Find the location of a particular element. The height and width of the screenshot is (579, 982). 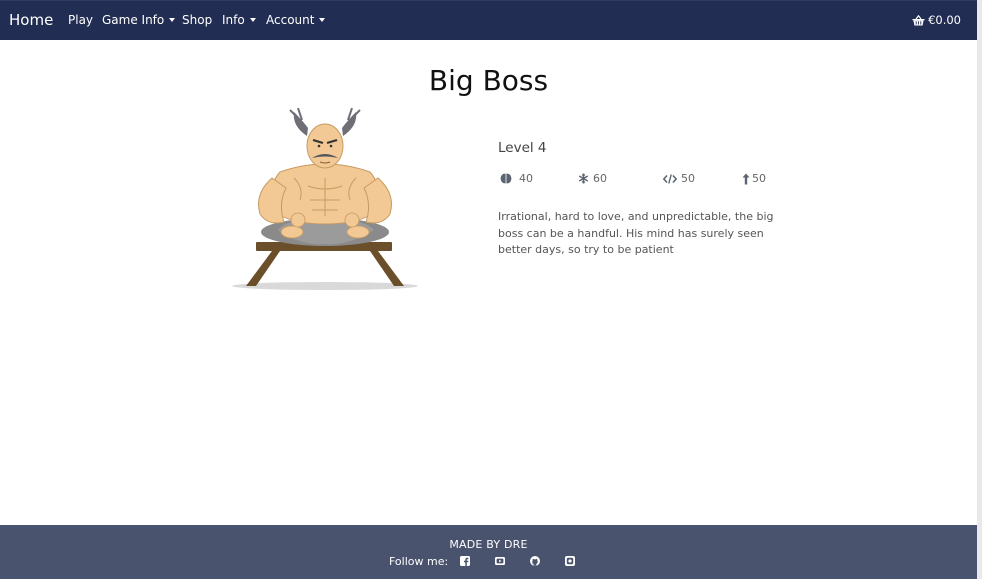

made-by-text: MADE BY DRE is located at coordinates (488, 544).